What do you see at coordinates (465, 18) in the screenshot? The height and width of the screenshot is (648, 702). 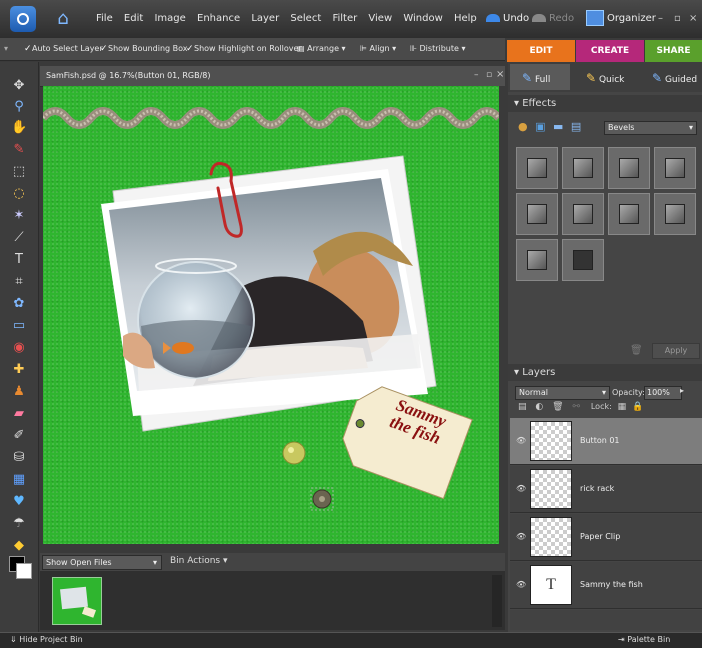 I see `menu-help: Help` at bounding box center [465, 18].